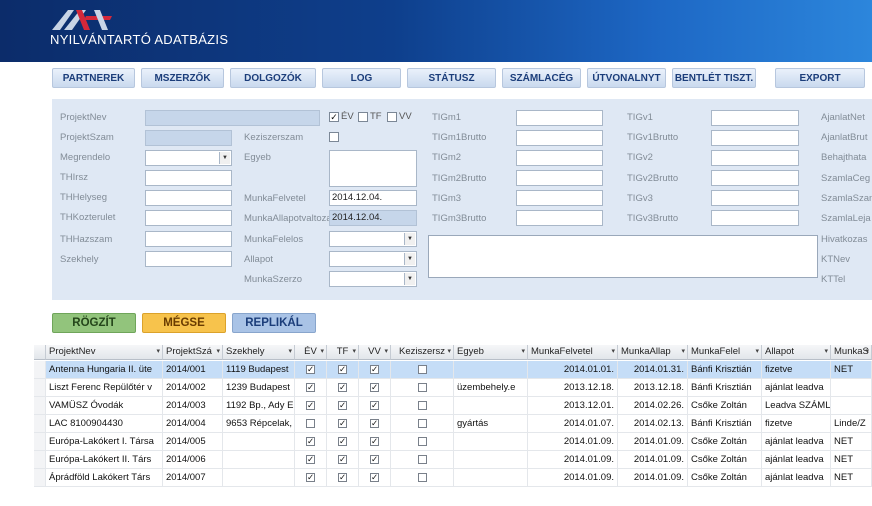  I want to click on table-cell-egyeb: gyártás, so click(491, 424).